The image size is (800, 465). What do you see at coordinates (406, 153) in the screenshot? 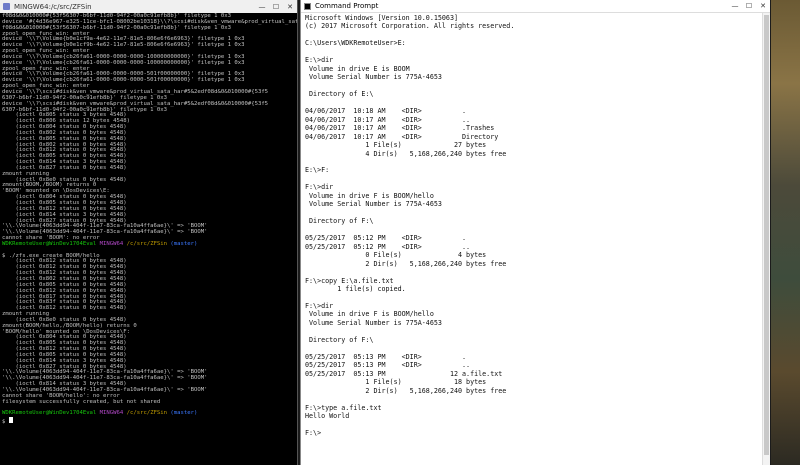
I see `cmd-output-line: 4 Dir(s) 5,168,266,240 bytes free` at bounding box center [406, 153].